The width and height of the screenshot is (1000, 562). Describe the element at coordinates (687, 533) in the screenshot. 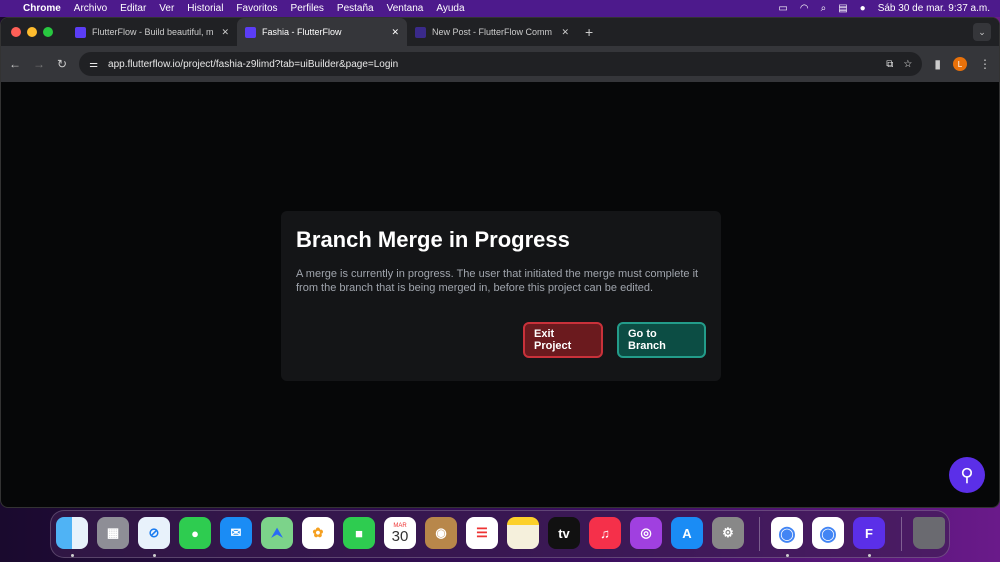

I see `app-store-icon: A` at that location.